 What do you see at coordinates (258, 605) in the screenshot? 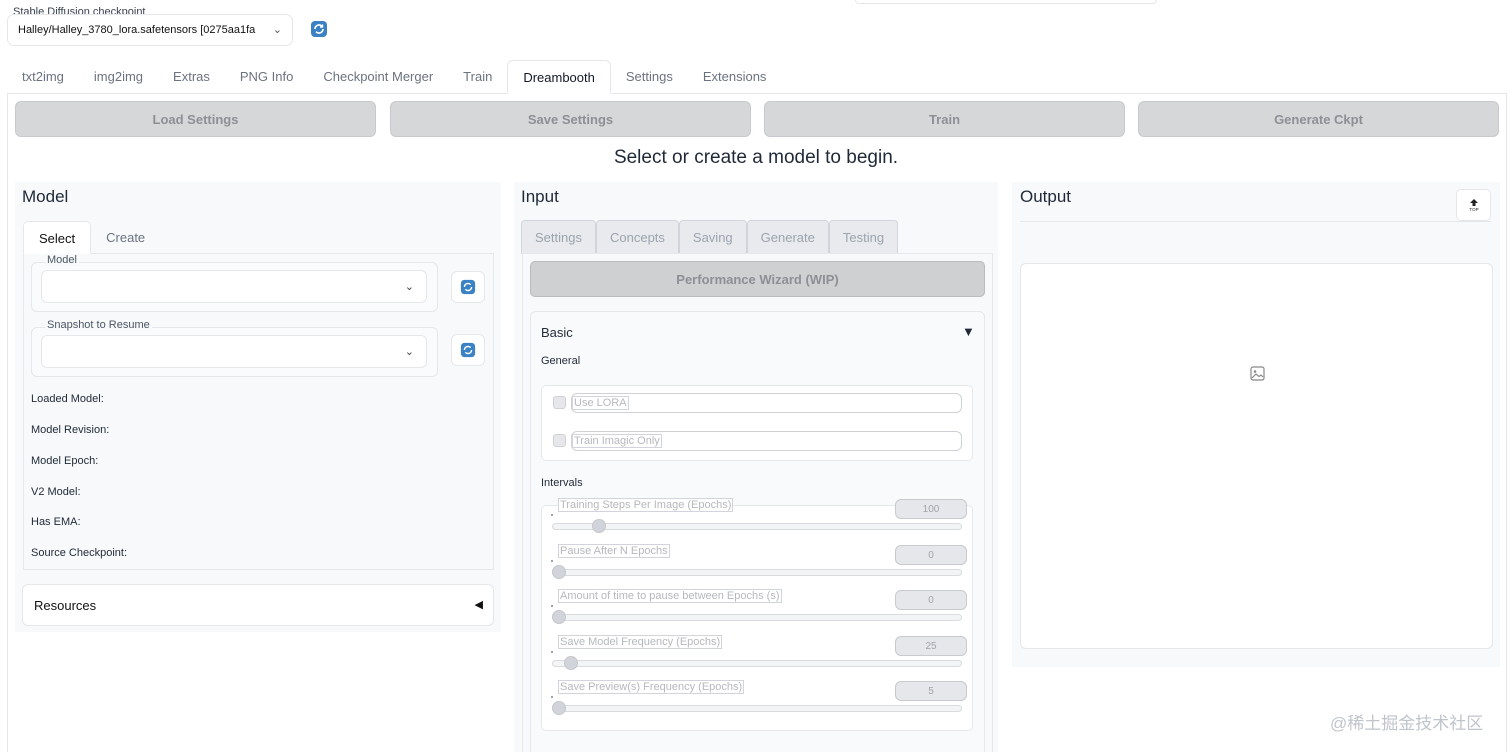
I see `resources-accordion: Resources ◀` at bounding box center [258, 605].